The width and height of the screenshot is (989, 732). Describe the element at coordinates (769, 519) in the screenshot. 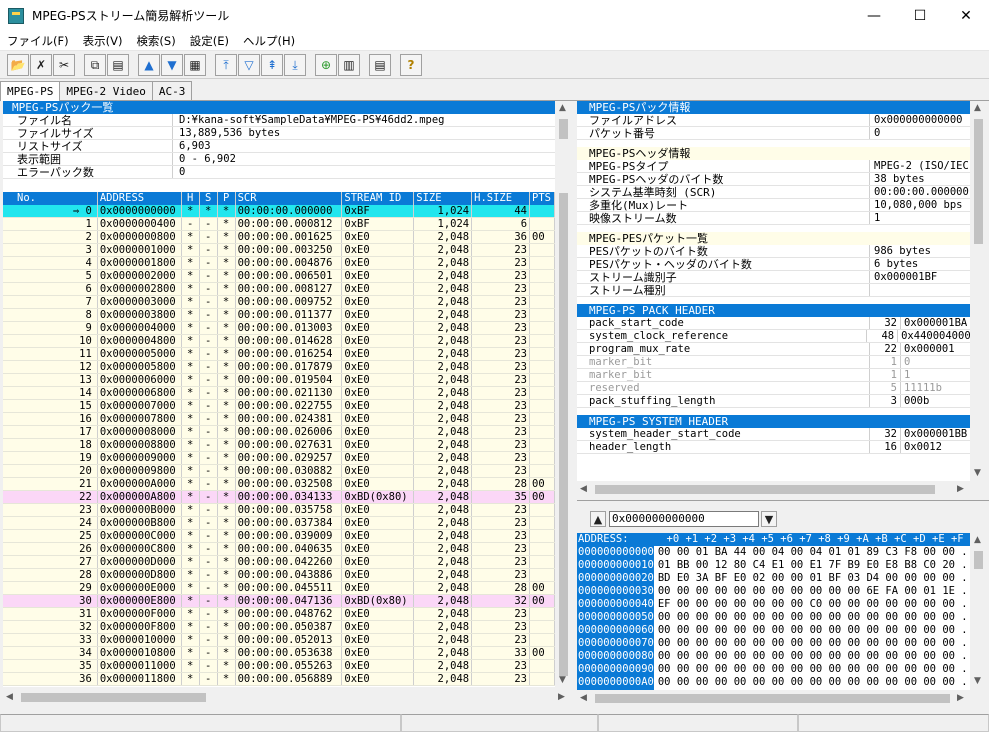

I see `hex-next-icon: ▼` at that location.